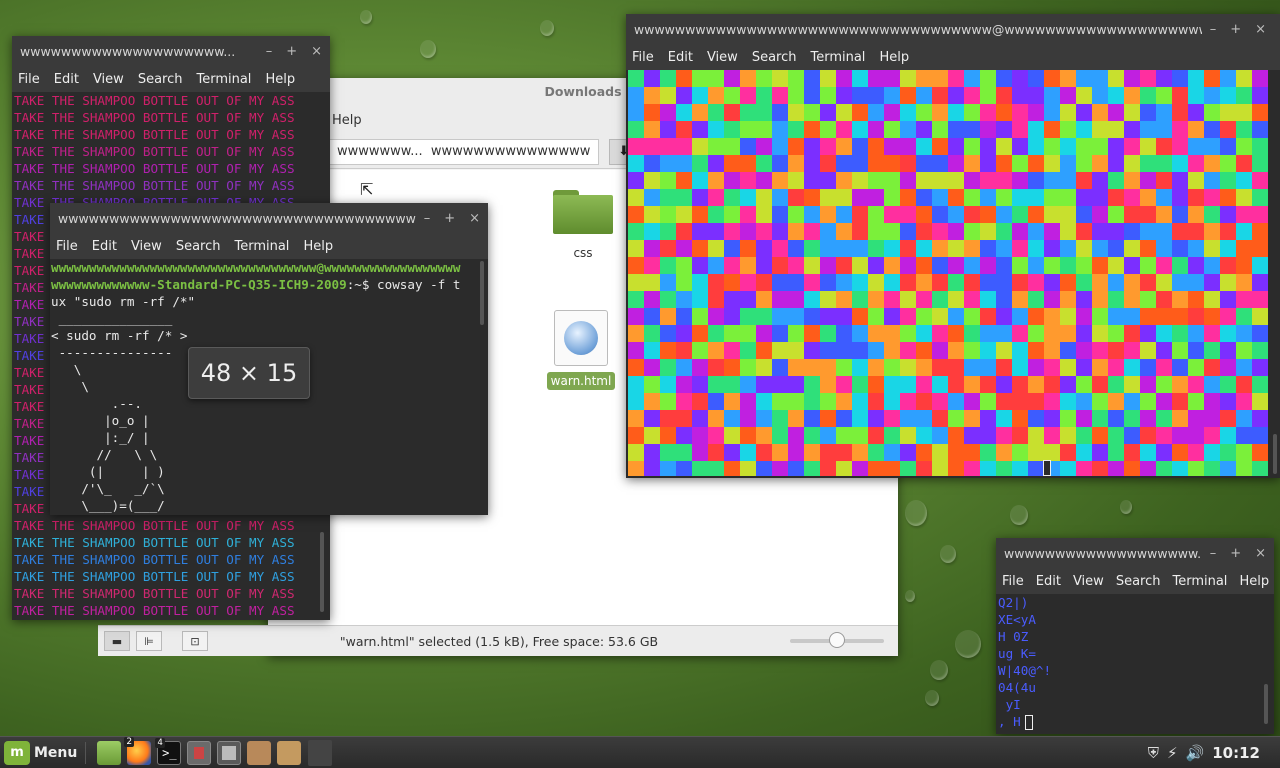 Image resolution: width=1280 pixels, height=768 pixels. What do you see at coordinates (1135, 553) in the screenshot?
I see `title-bar: wwwwwwwwwwwwwwwwwww... – + ×` at bounding box center [1135, 553].